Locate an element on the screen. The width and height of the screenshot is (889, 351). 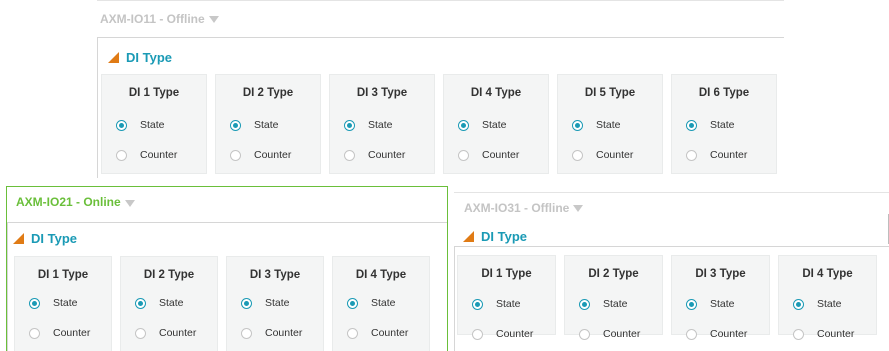
device-header: AXM-IO11 - Offline is located at coordinates (440, 18).